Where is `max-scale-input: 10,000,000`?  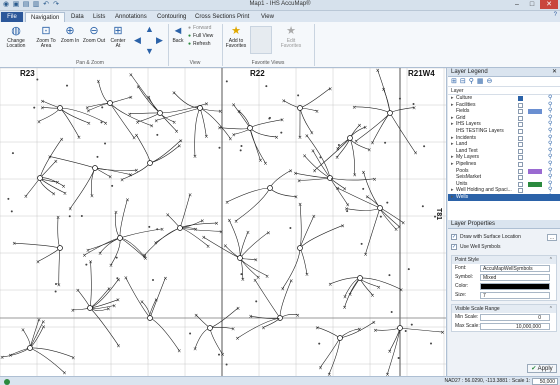 max-scale-input: 10,000,000 is located at coordinates (515, 326).